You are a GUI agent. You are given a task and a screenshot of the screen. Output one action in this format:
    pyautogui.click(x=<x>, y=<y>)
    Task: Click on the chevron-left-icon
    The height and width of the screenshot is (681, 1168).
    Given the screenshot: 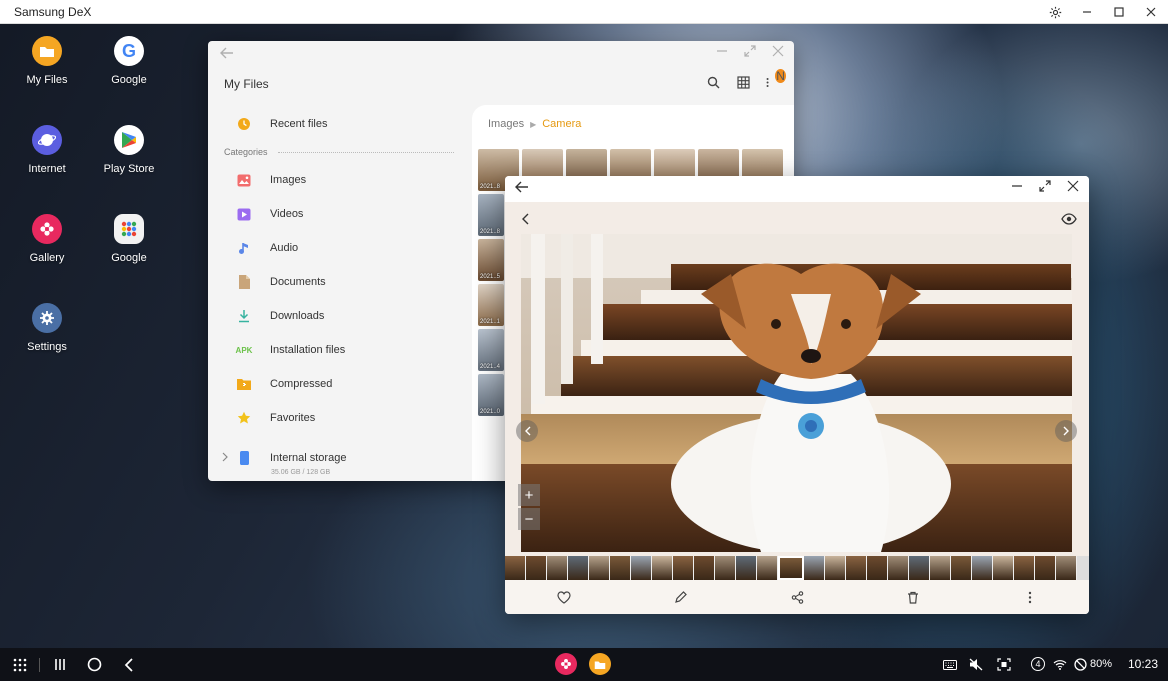 What is the action you would take?
    pyautogui.click(x=525, y=221)
    